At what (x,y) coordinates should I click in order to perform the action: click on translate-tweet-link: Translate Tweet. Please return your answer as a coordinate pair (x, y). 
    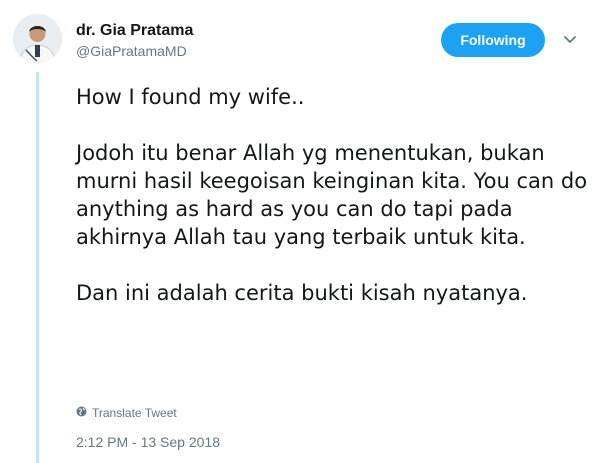
    Looking at the image, I should click on (126, 413).